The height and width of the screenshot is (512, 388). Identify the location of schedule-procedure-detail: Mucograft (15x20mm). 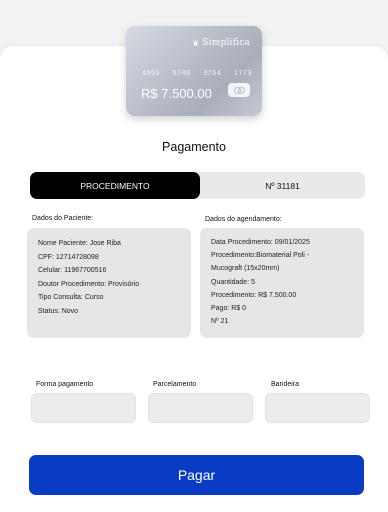
(245, 269).